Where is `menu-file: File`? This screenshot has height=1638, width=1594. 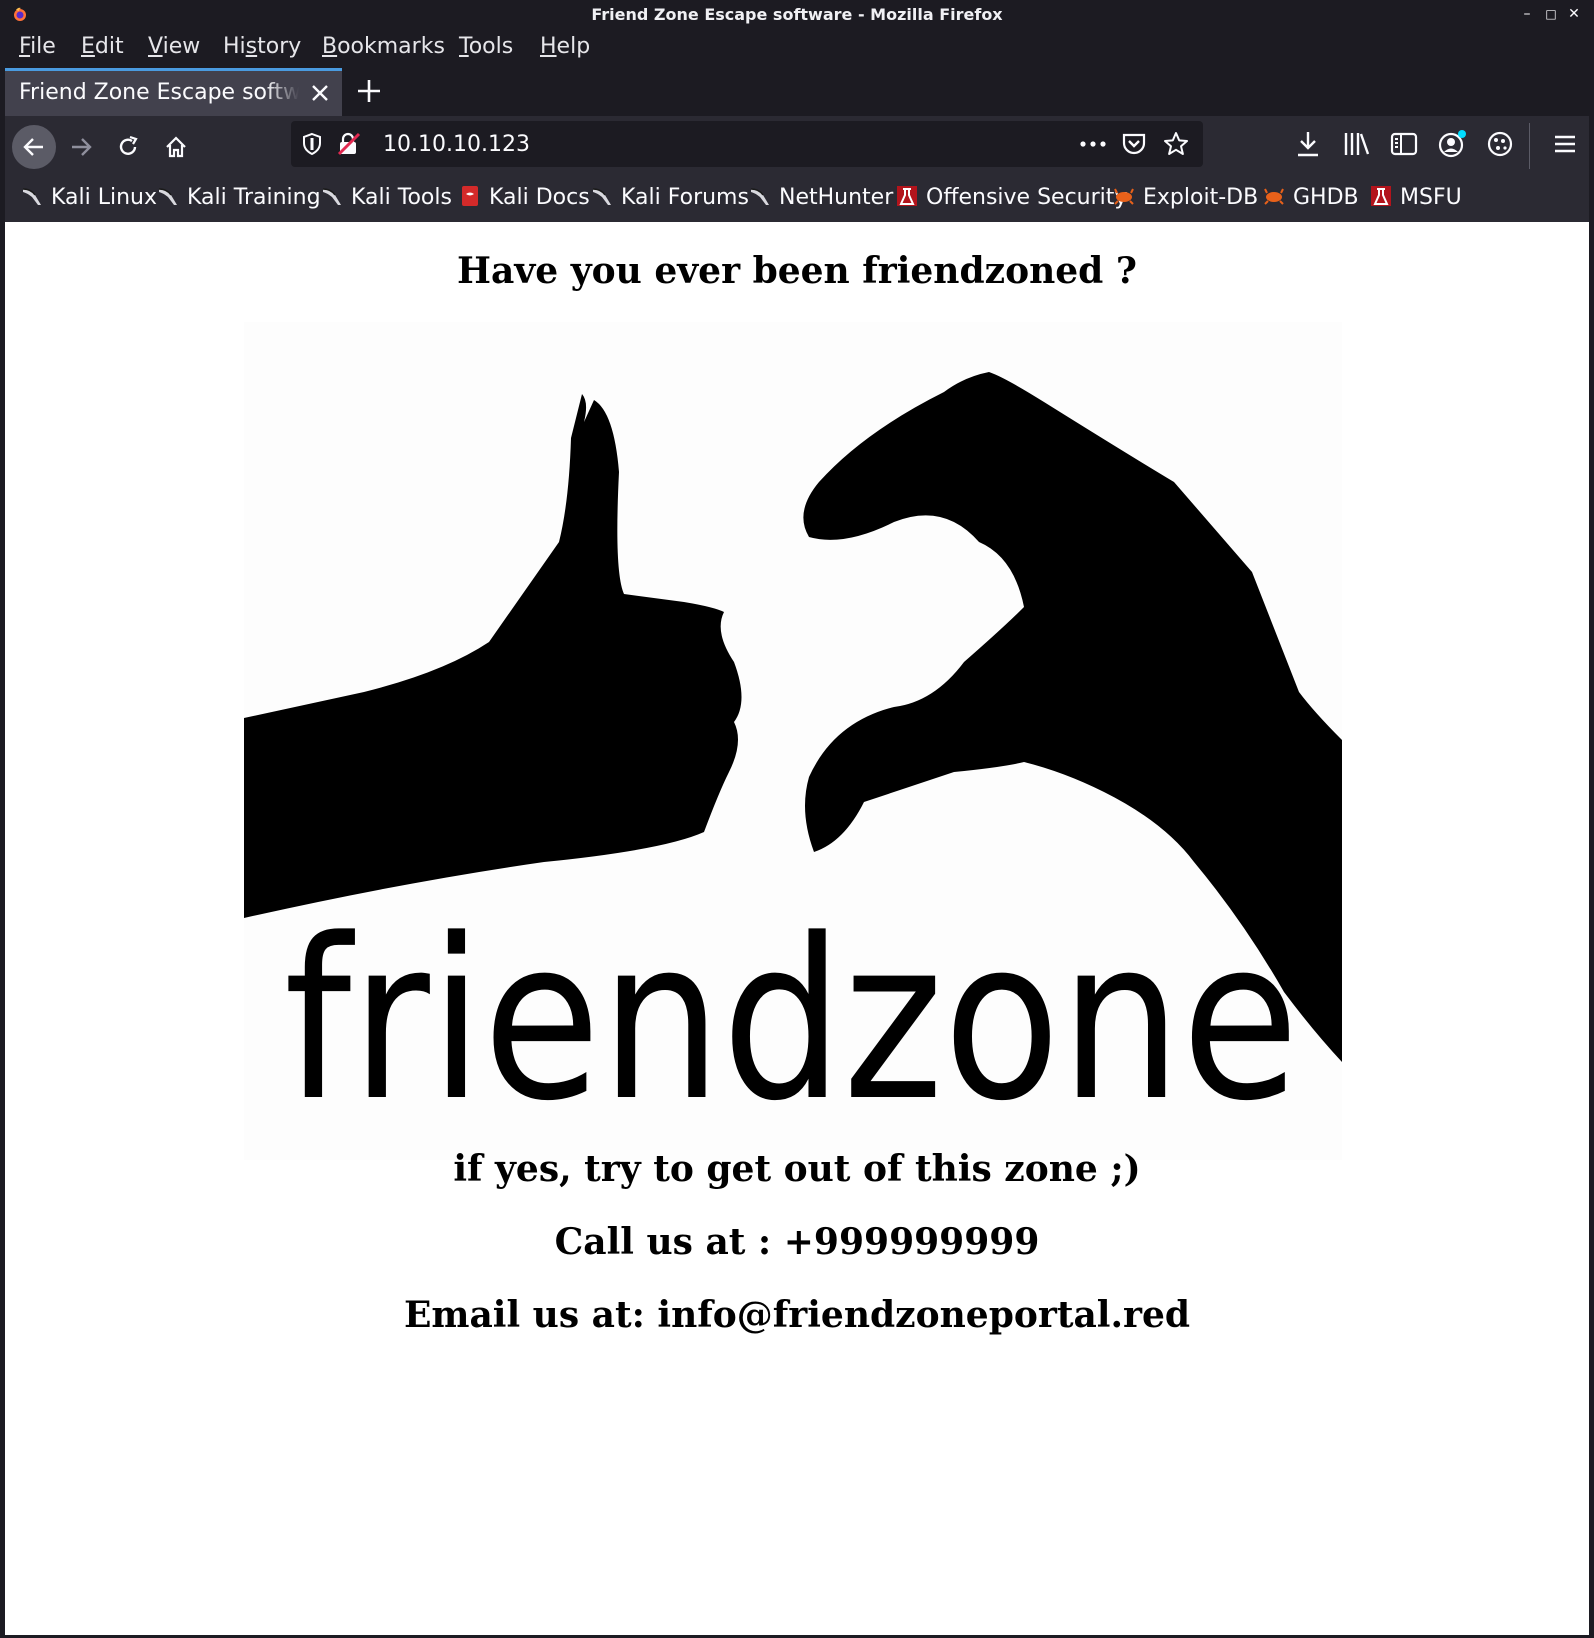 menu-file: File is located at coordinates (37, 46).